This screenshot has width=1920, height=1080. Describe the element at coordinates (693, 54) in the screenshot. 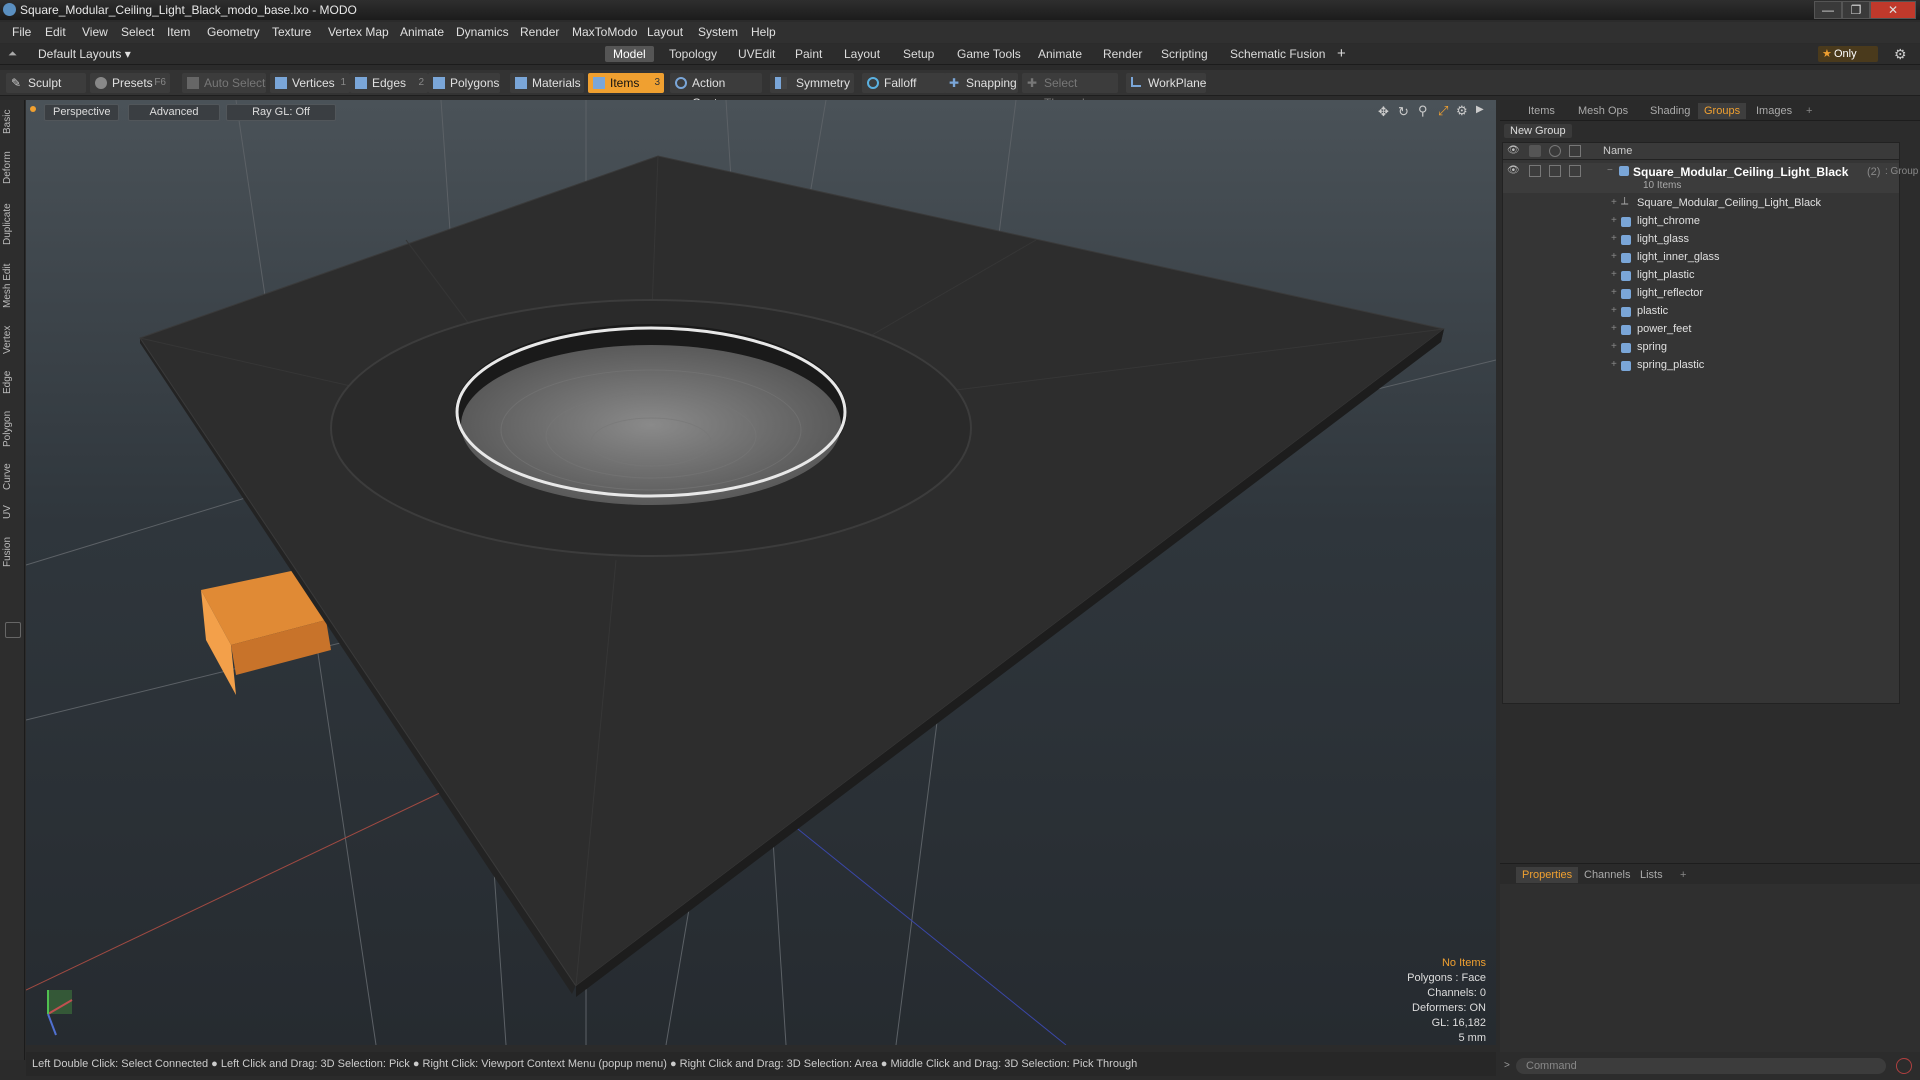

I see `tab-topology: Topology` at that location.